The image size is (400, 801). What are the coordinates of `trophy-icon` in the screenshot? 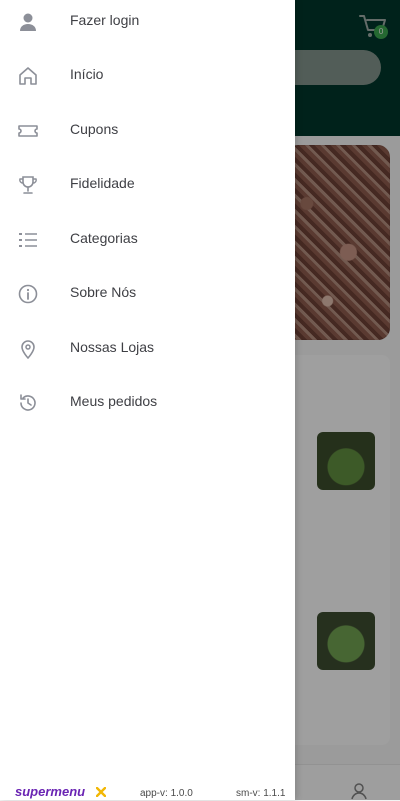 It's located at (28, 185).